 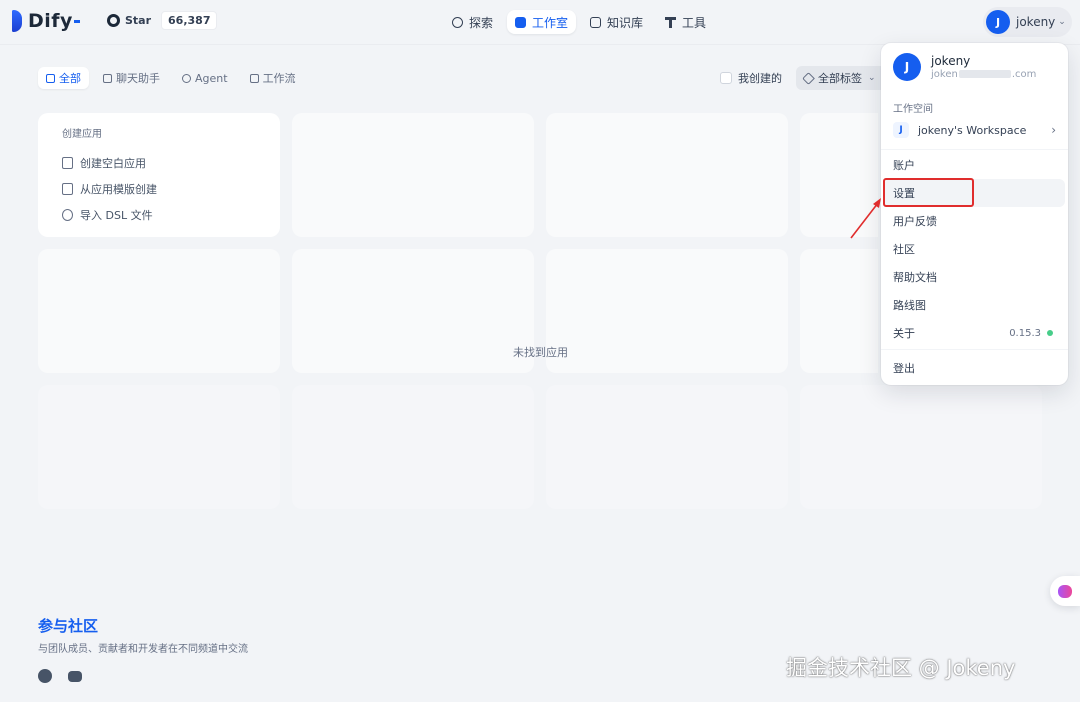 I want to click on nav-tools: 工具, so click(x=685, y=22).